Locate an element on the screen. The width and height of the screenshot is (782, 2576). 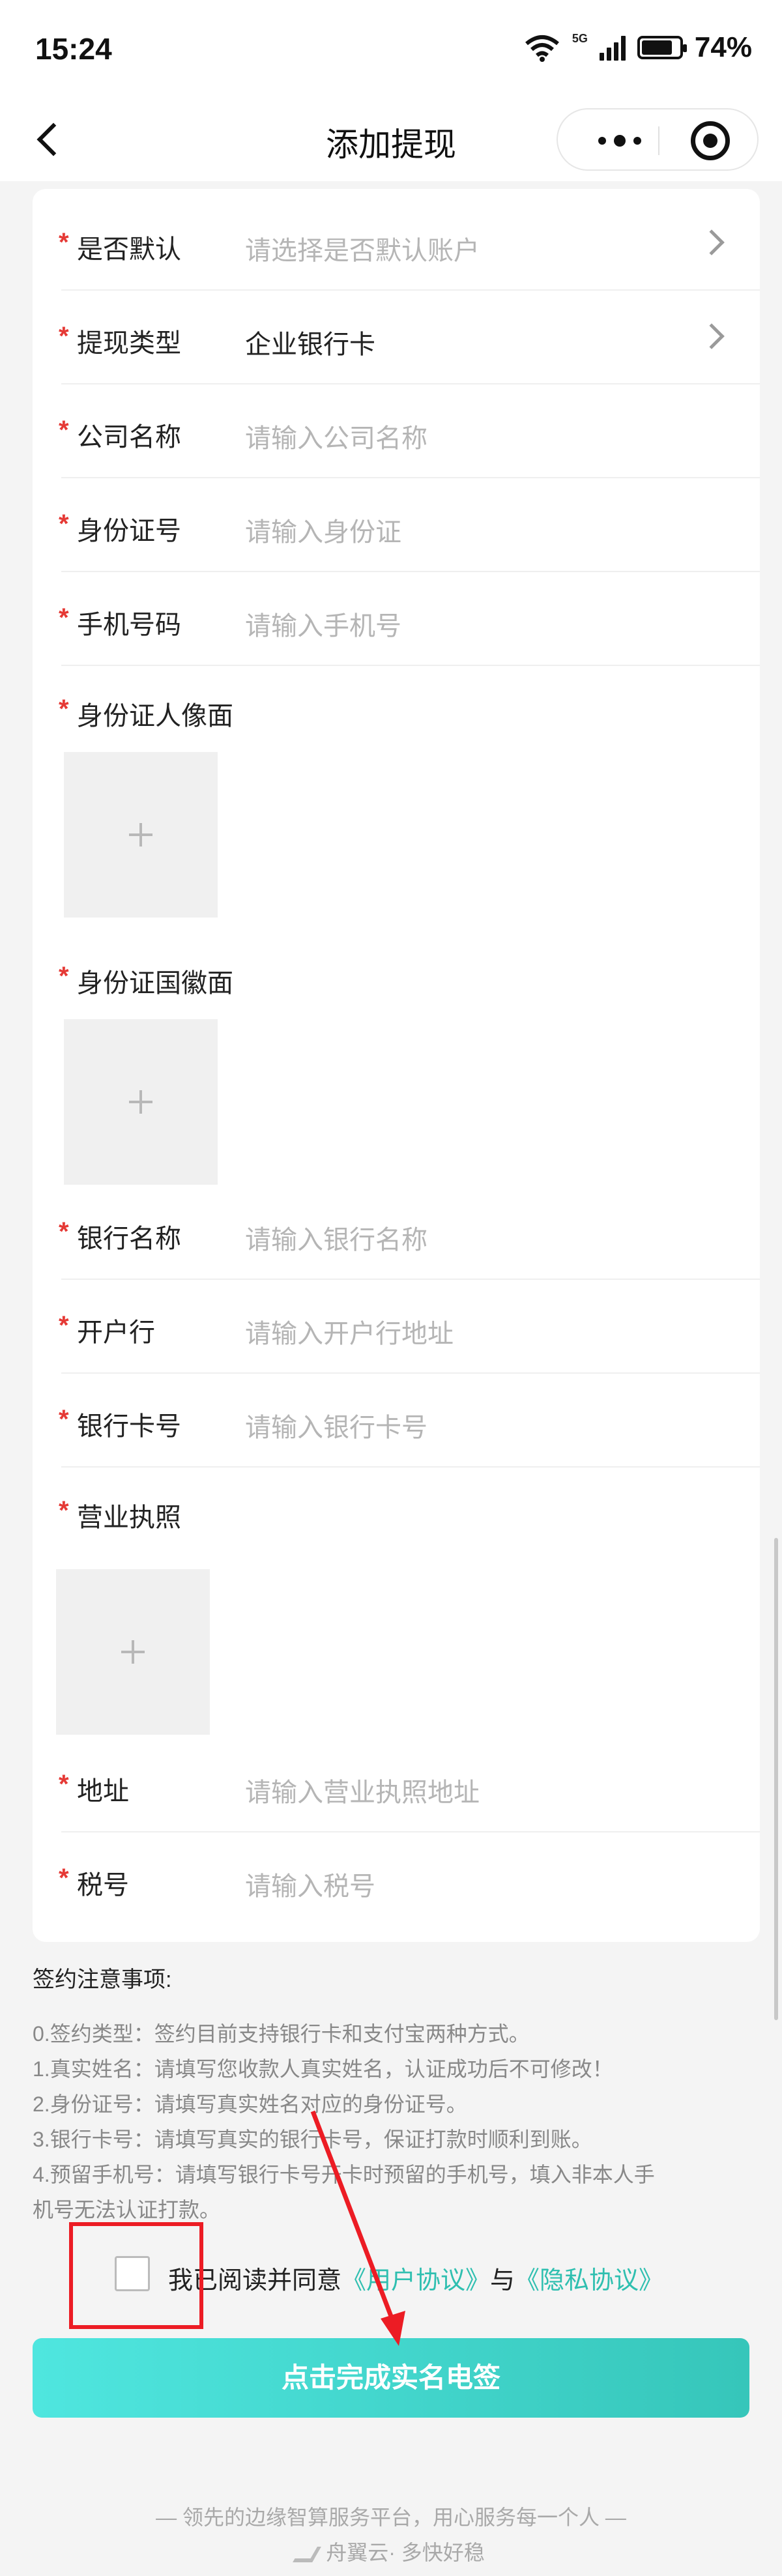
row-address: * 地址 请输入营业执照地址 is located at coordinates (396, 1785).